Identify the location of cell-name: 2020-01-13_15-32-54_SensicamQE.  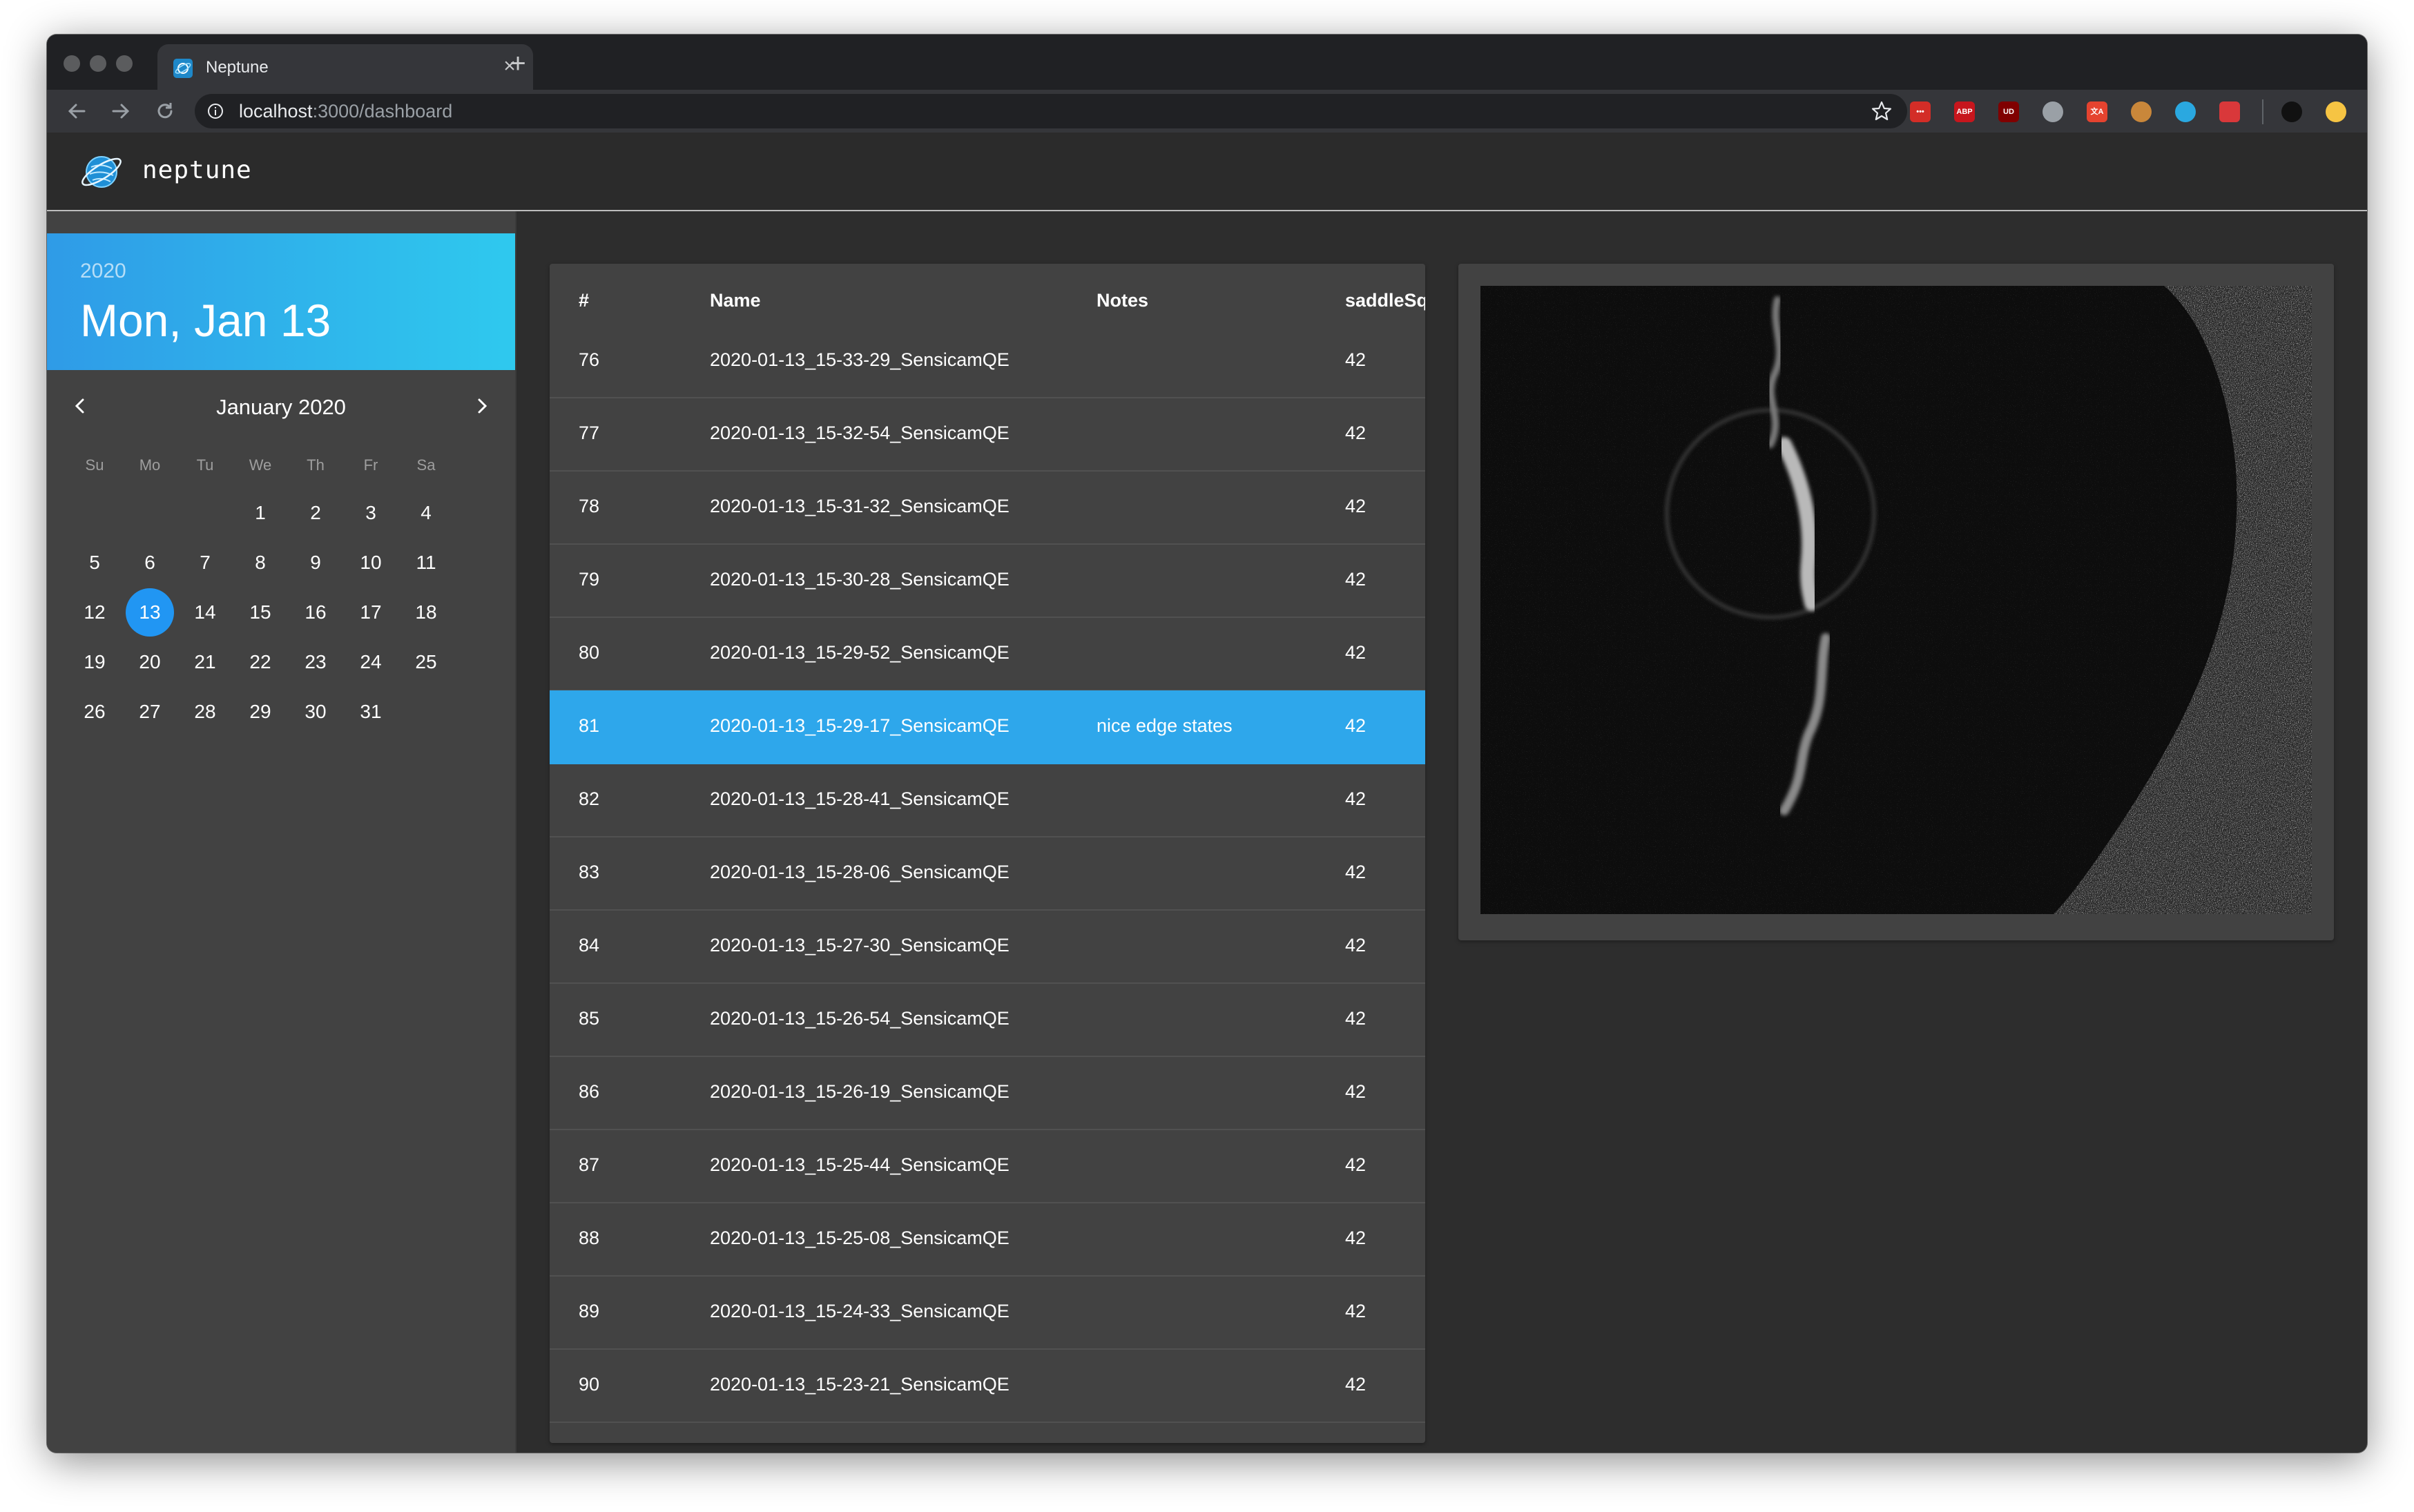
(860, 433).